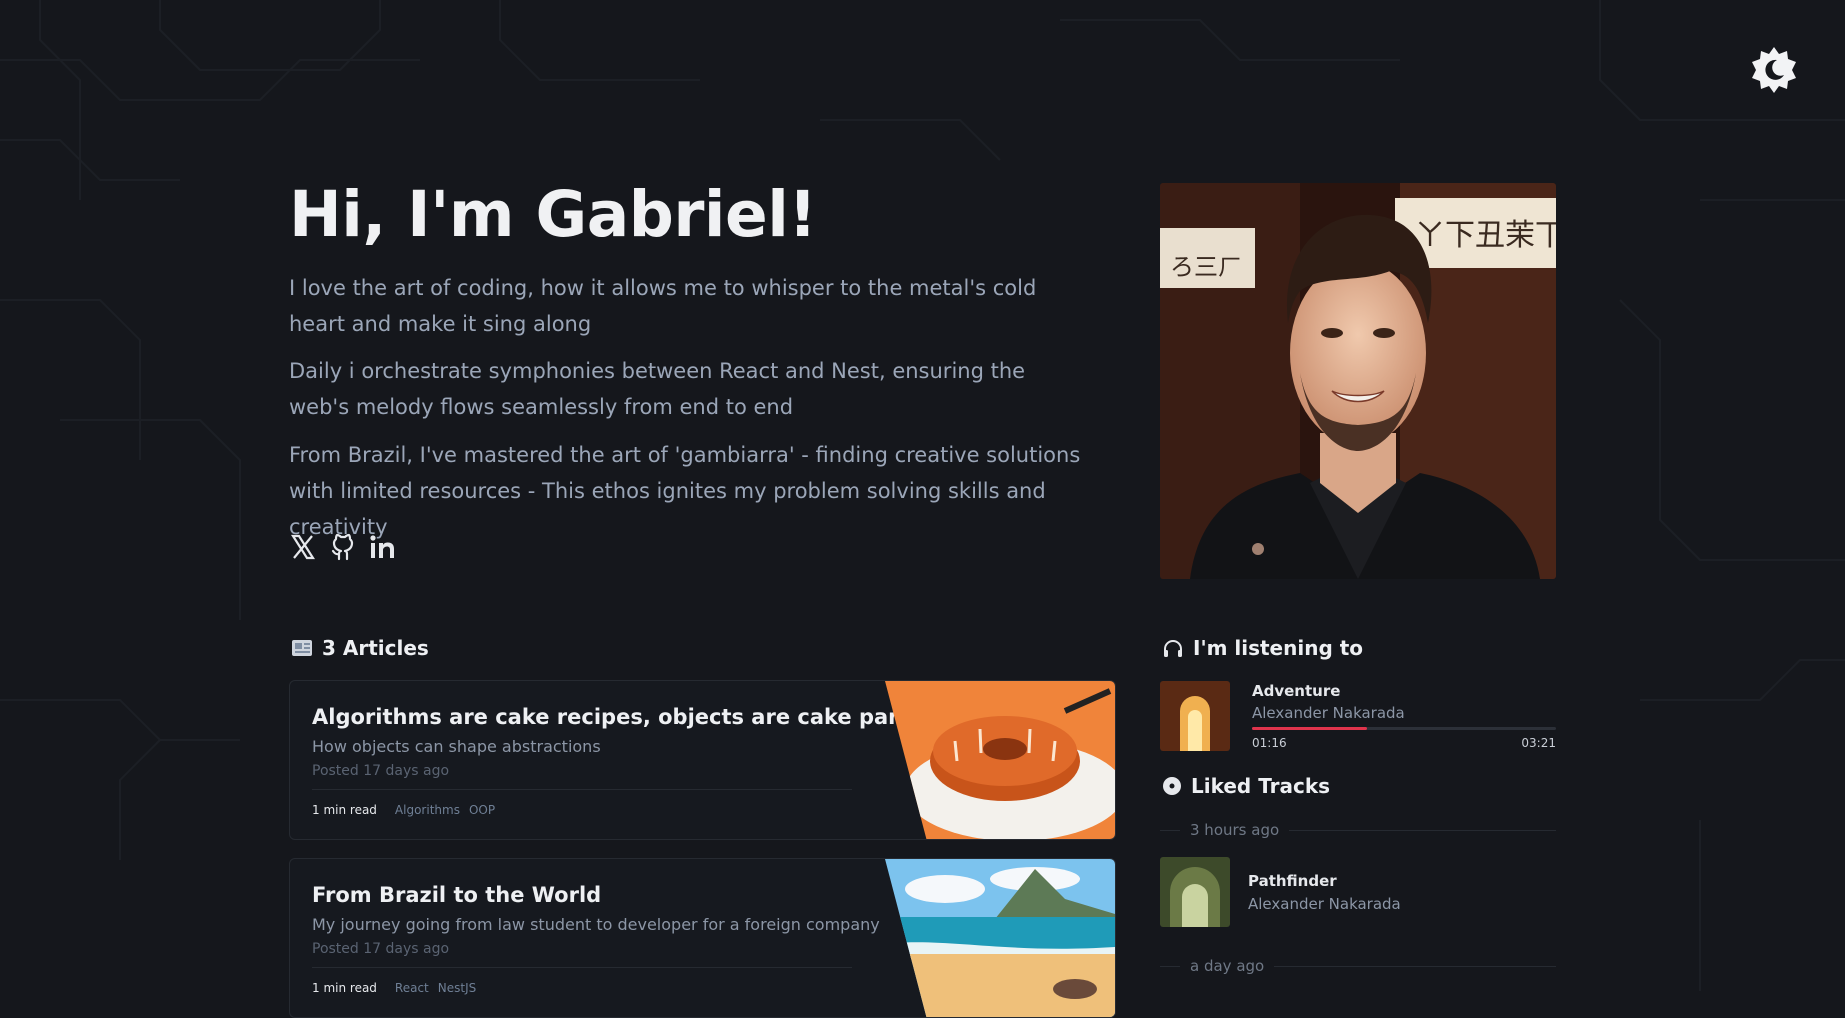 The width and height of the screenshot is (1845, 1018). I want to click on linkedin-icon, so click(382, 546).